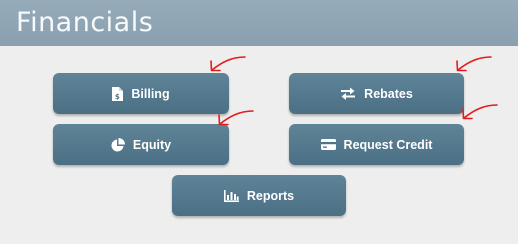  I want to click on equity-label: Equity, so click(152, 144).